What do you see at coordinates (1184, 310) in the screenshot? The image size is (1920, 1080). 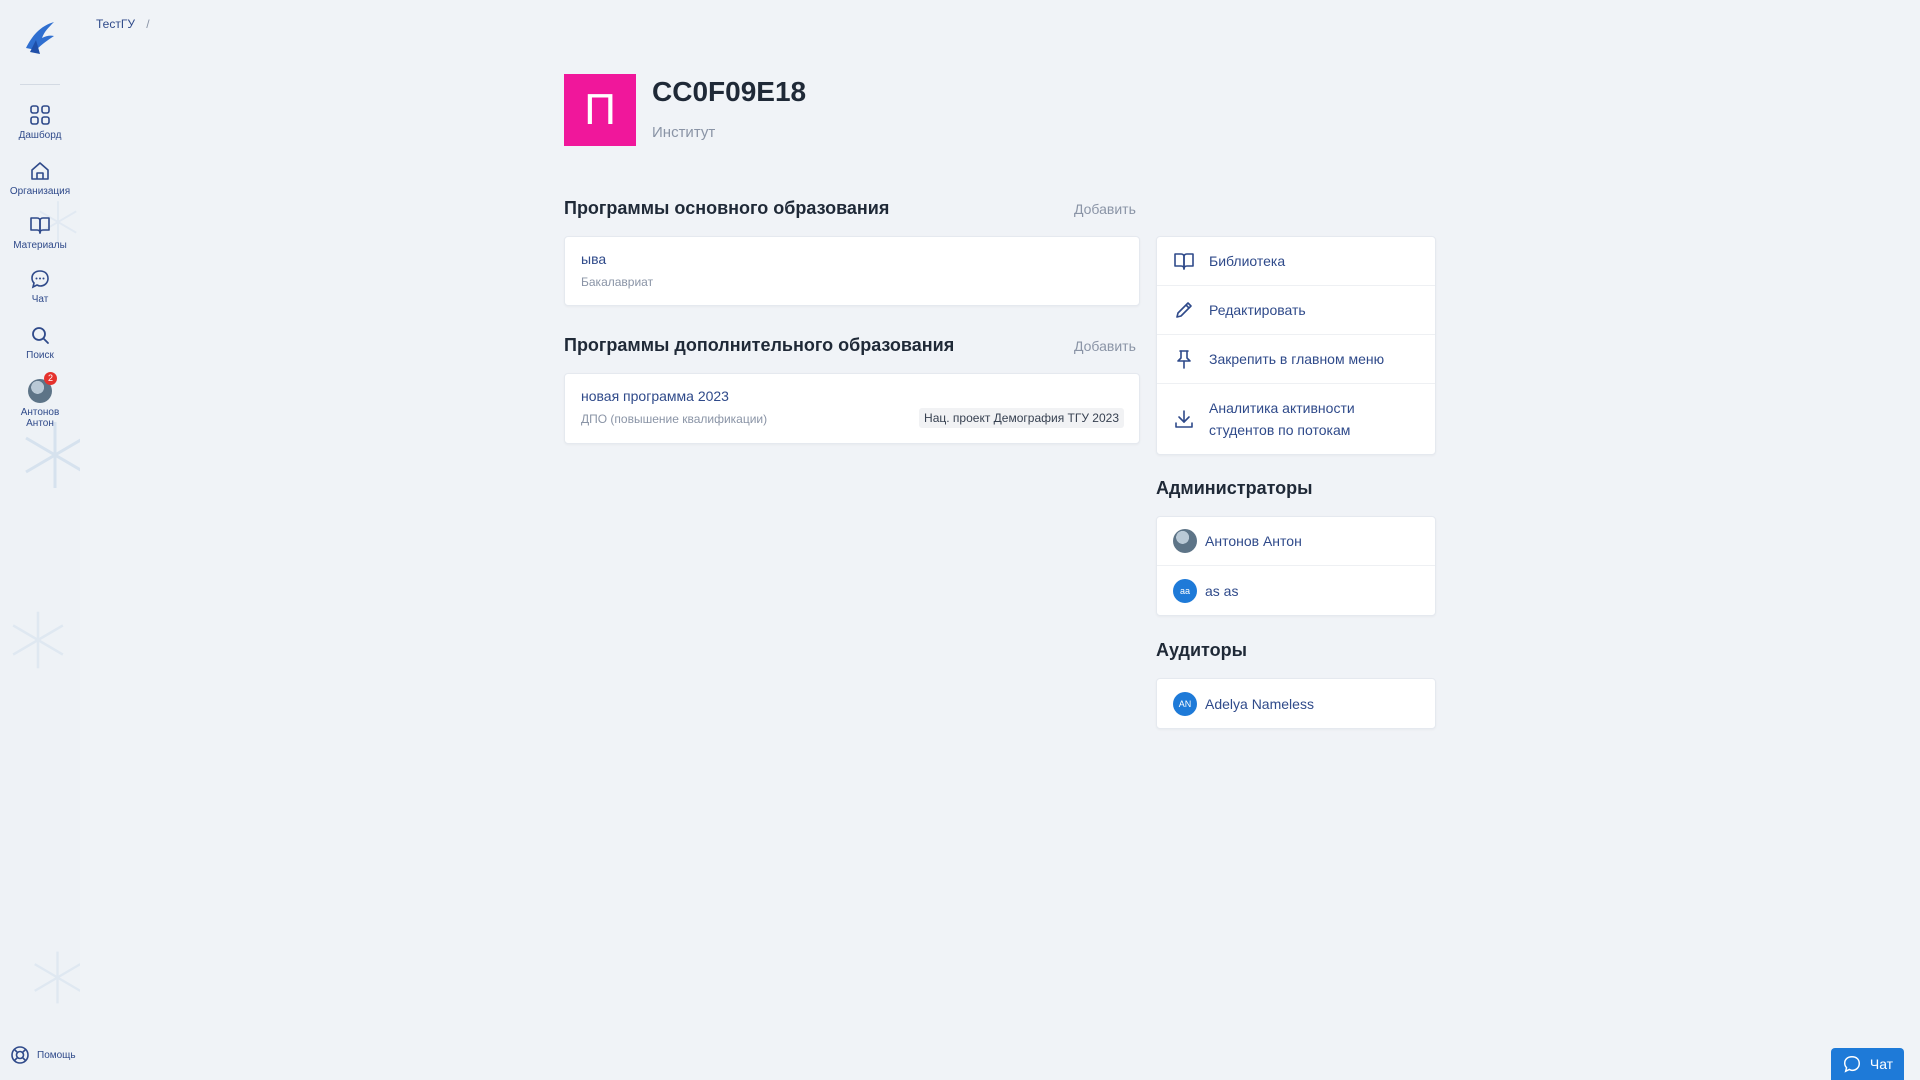 I see `pencil-icon` at bounding box center [1184, 310].